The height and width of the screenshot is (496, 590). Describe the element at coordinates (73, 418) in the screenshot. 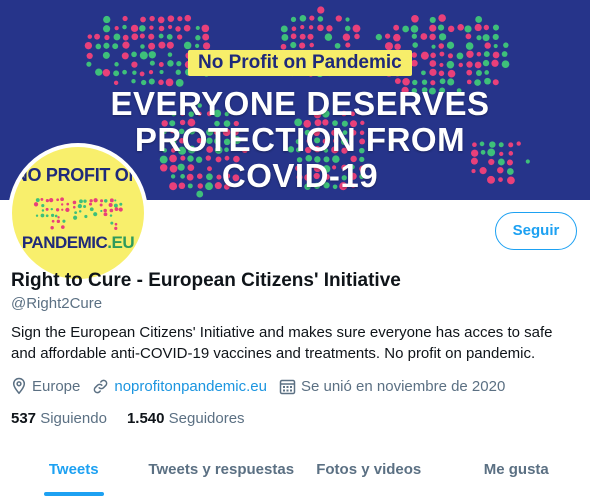

I see `following-label: Siguiendo` at that location.